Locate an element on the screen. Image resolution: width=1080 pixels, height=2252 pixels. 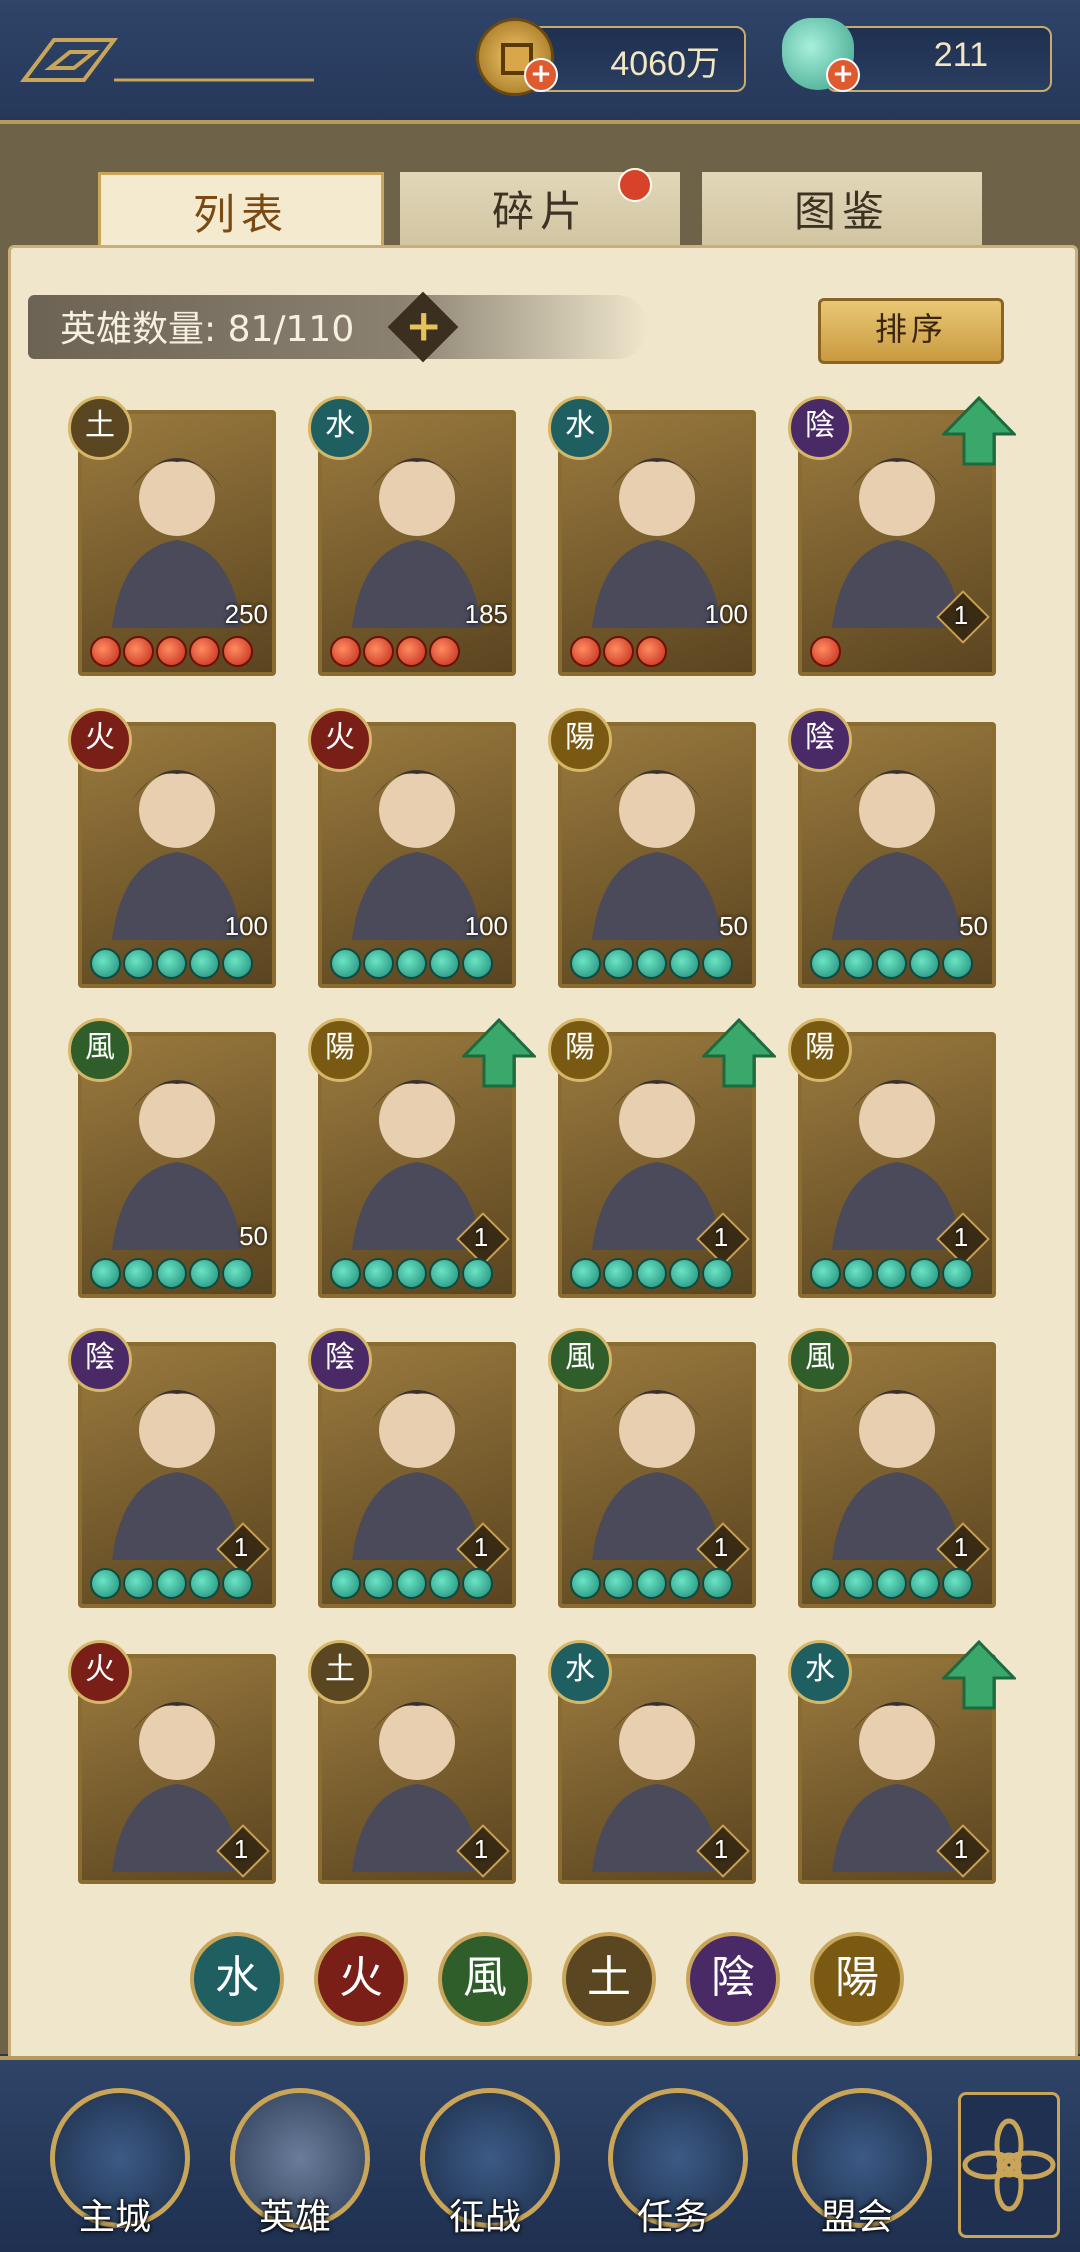
nav-battle: 征战 is located at coordinates (485, 2160).